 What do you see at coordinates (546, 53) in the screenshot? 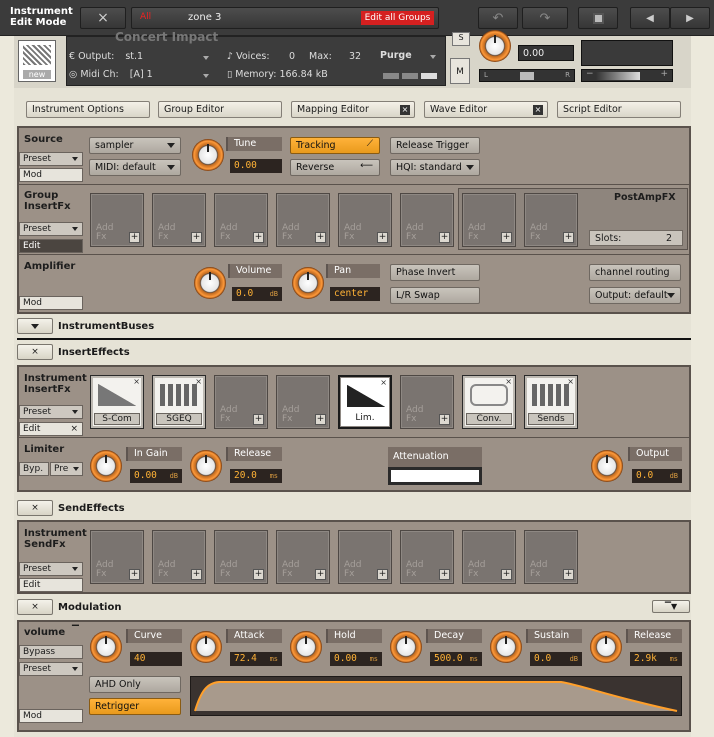
I see `instrument-tune-value: 0.00` at bounding box center [546, 53].